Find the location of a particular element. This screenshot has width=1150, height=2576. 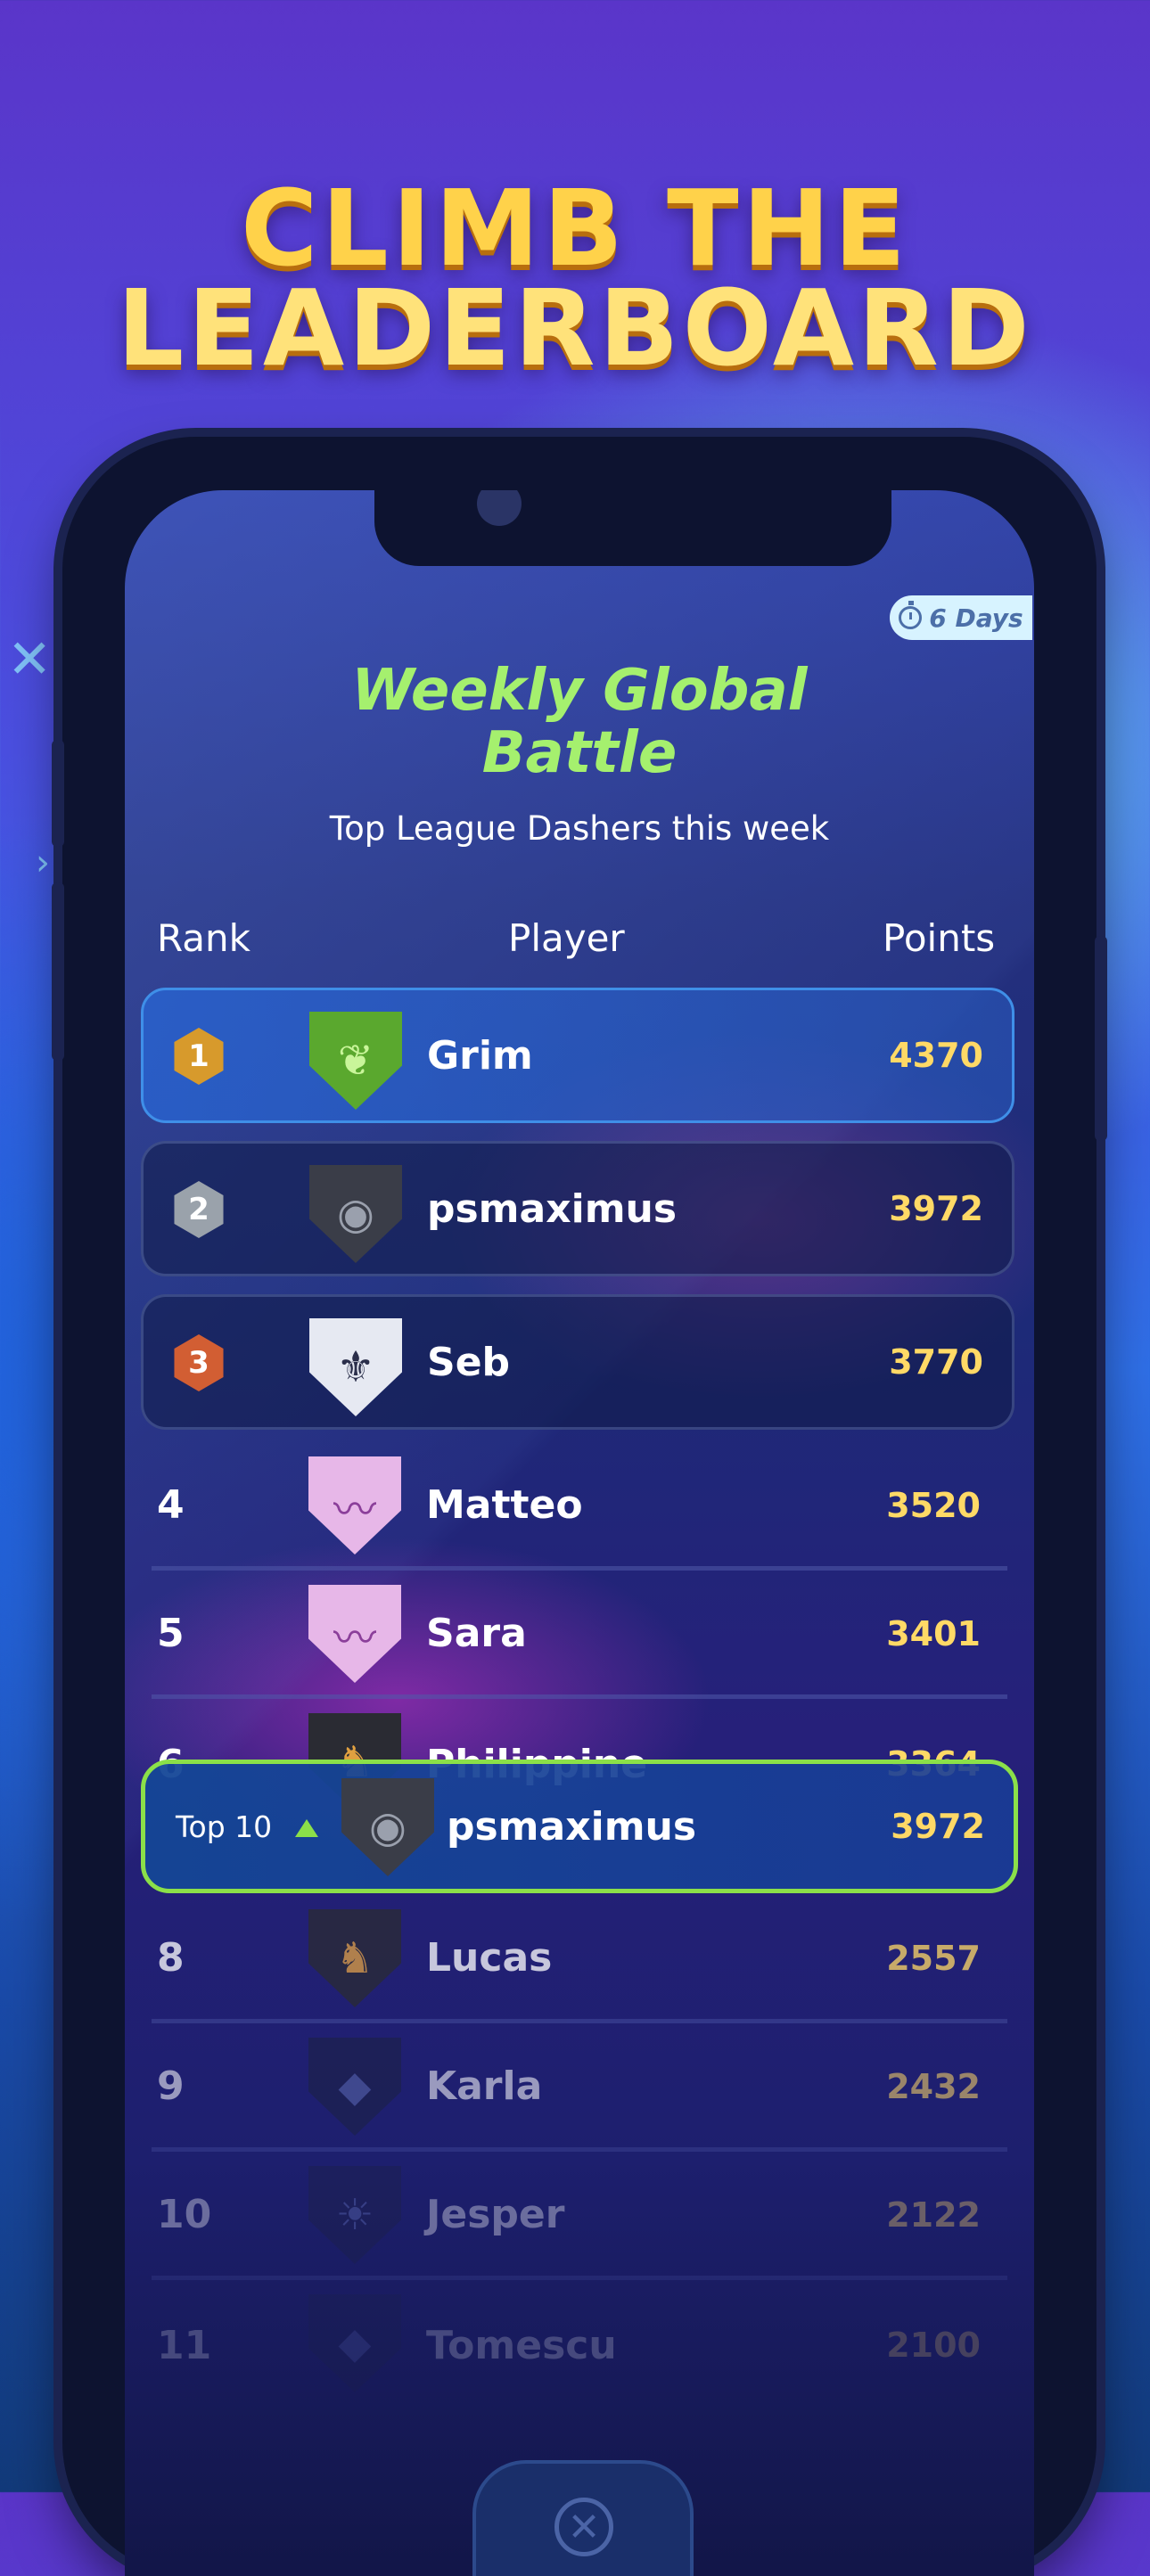

player-points: 2432 is located at coordinates (934, 2086).